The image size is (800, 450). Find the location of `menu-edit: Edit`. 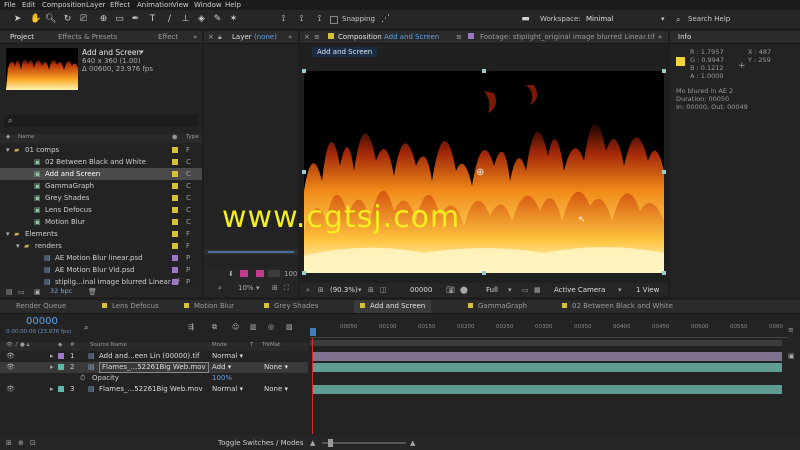

menu-edit: Edit is located at coordinates (29, 5).